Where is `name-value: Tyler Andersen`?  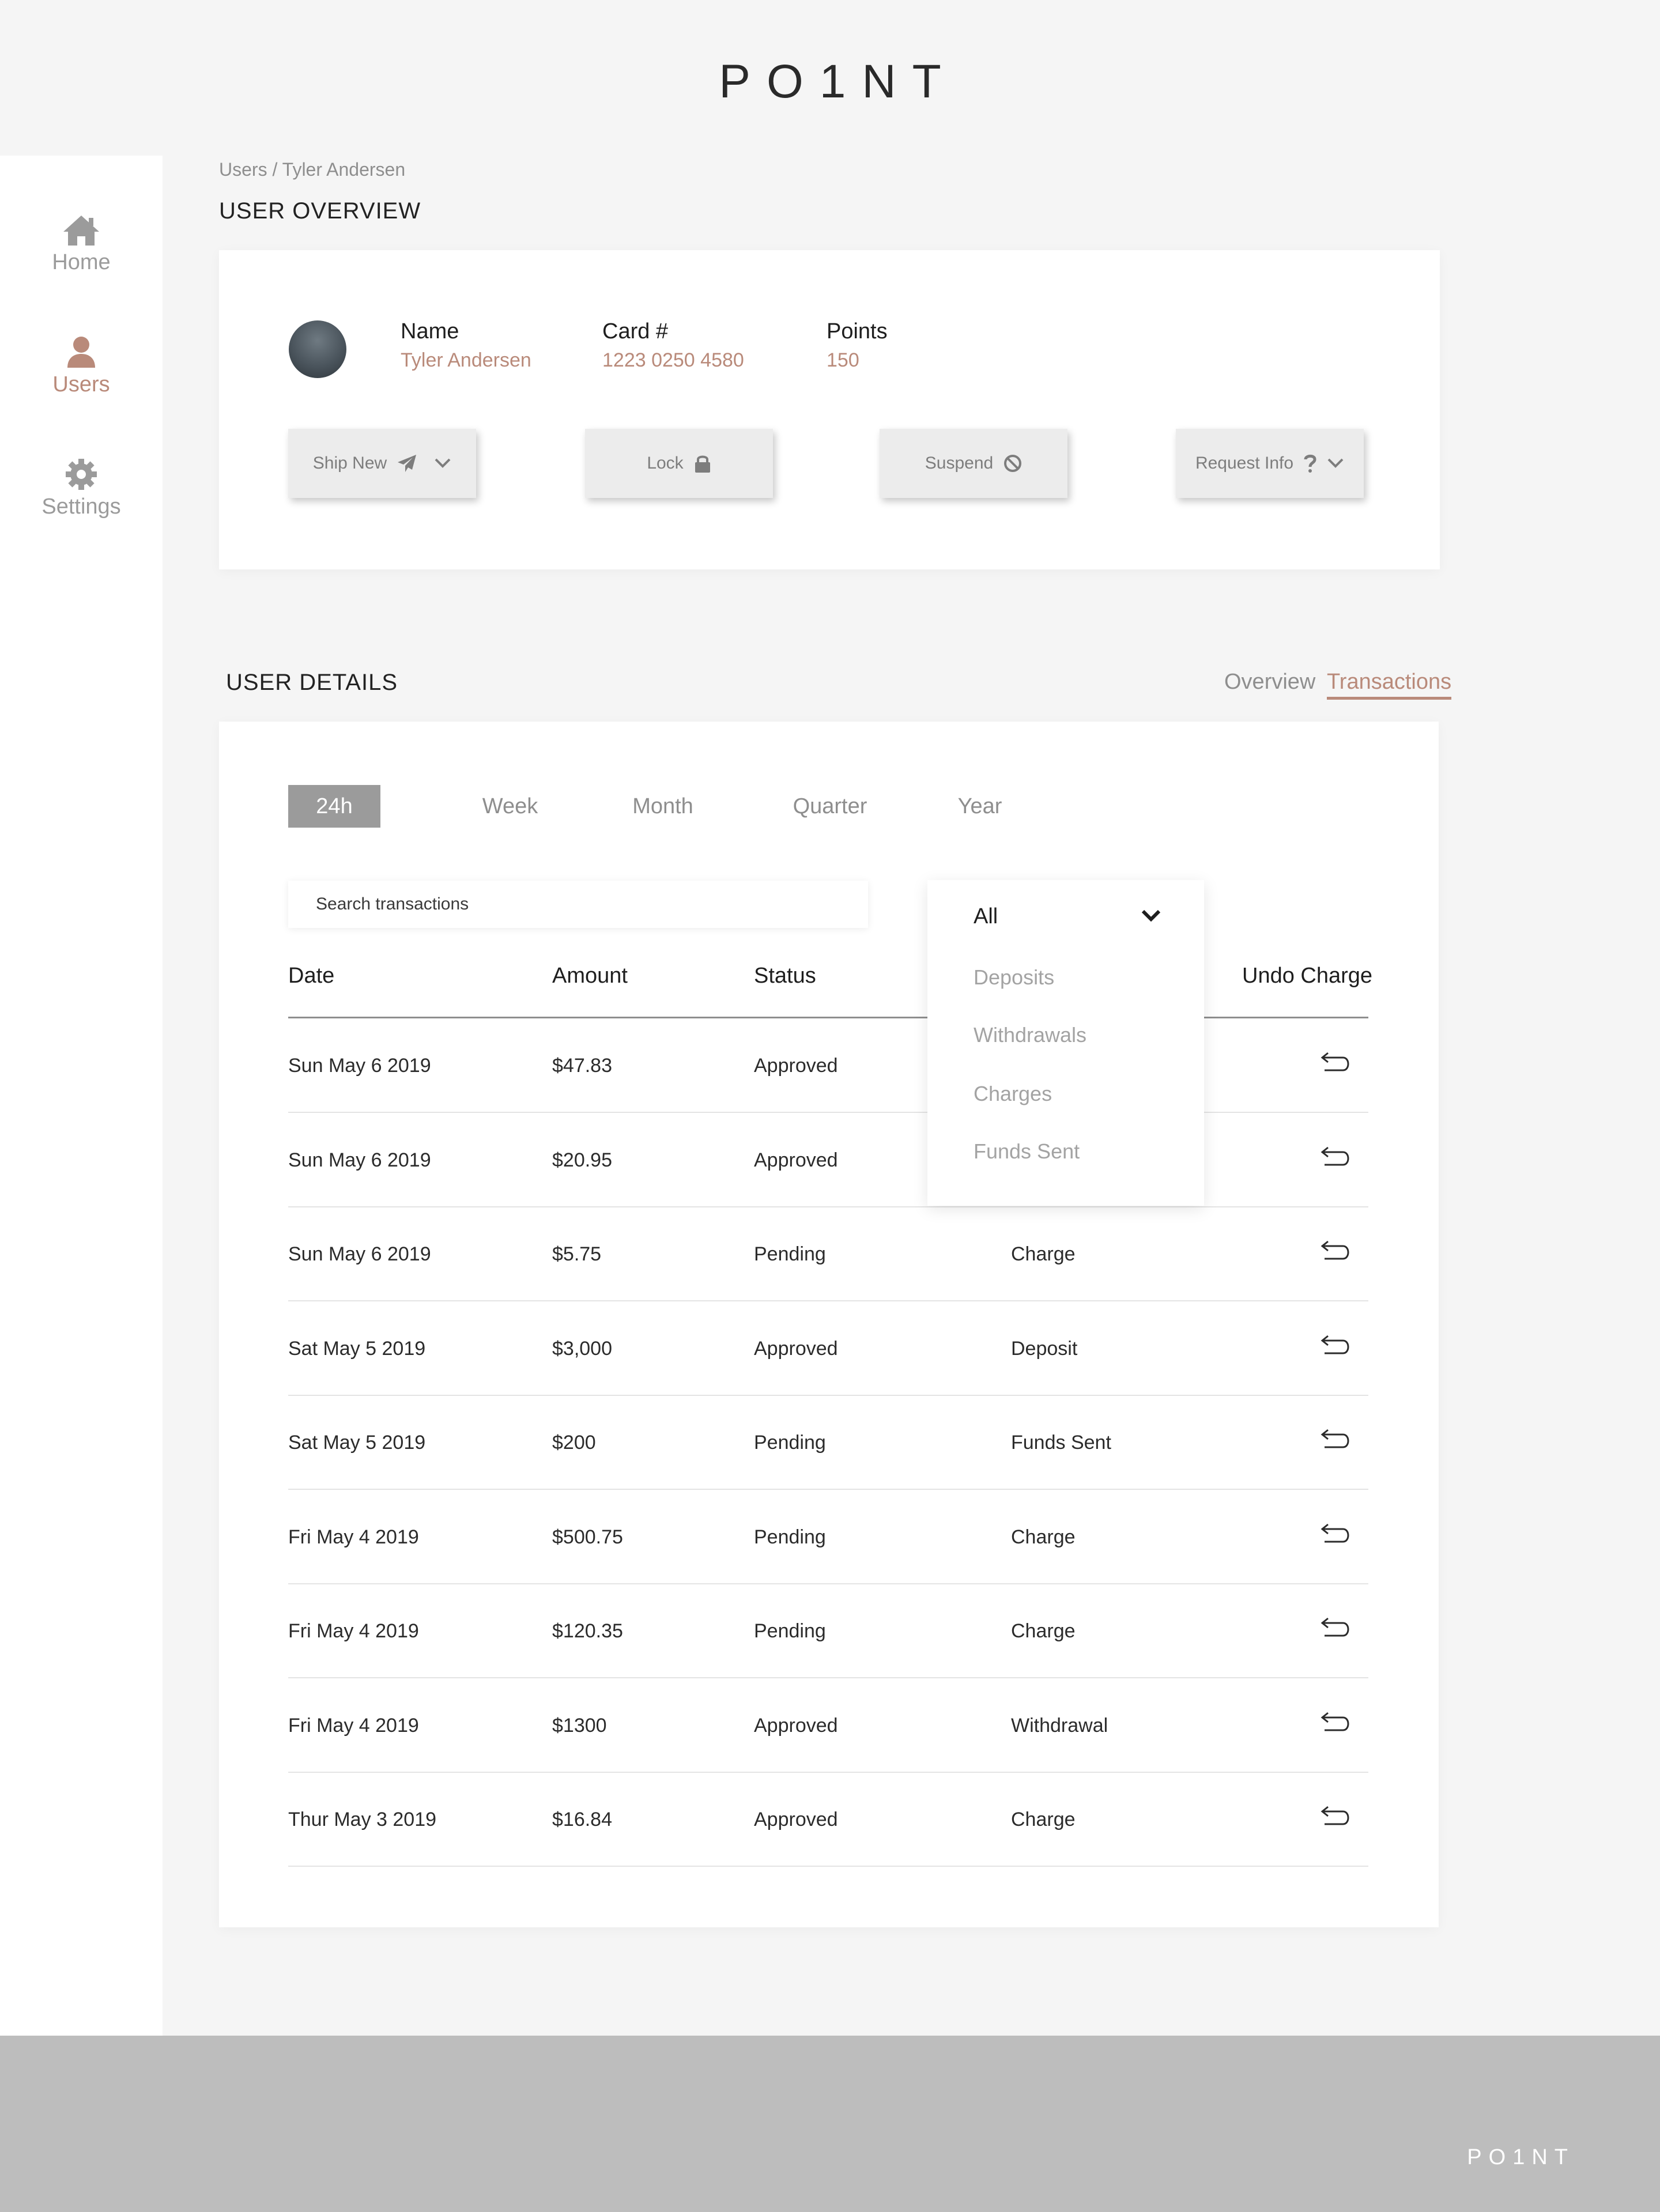 name-value: Tyler Andersen is located at coordinates (466, 360).